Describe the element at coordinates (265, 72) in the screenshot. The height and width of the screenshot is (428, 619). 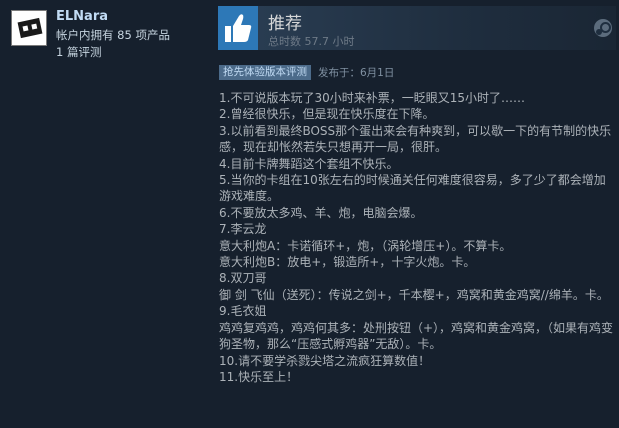
I see `early-access-badge: 抢先体验版本评测` at that location.